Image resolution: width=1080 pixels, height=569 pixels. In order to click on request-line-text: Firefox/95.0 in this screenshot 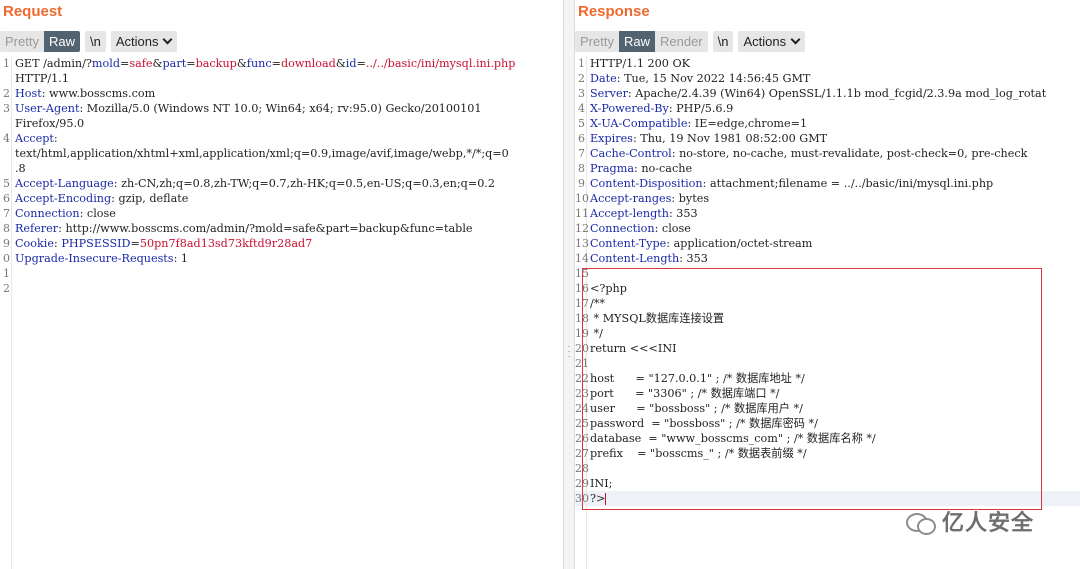, I will do `click(49, 123)`.